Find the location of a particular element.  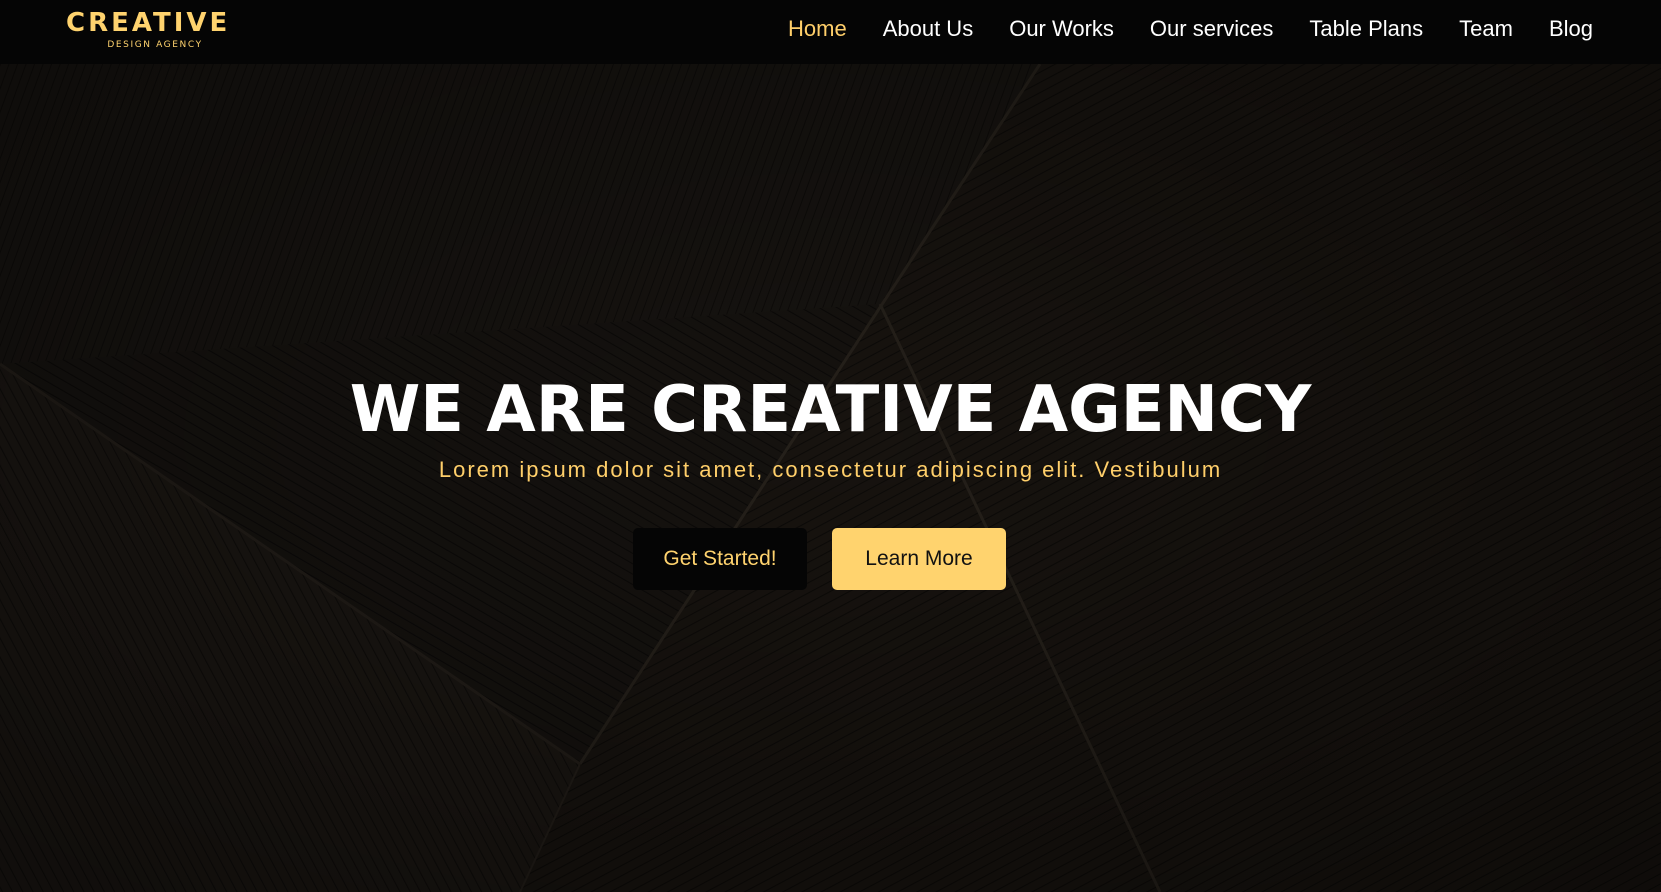

nav-item-table-plans: Table Plans is located at coordinates (1366, 29).